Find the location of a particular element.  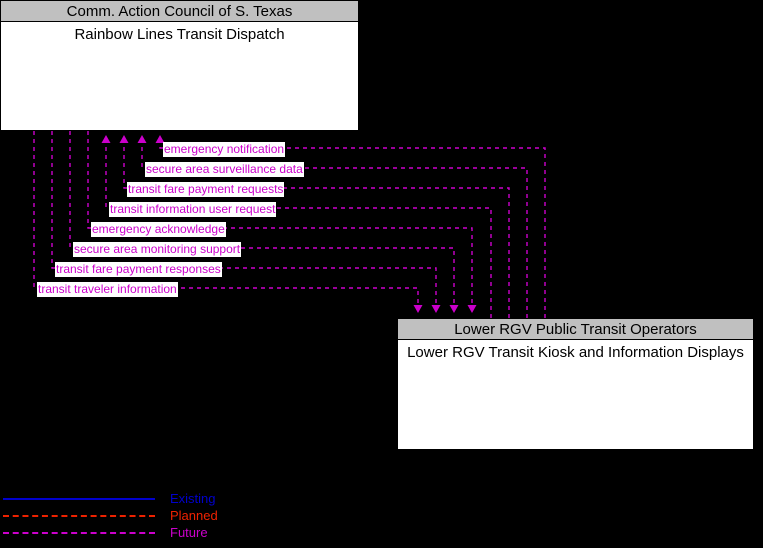

legend-line-planned is located at coordinates (79, 516).